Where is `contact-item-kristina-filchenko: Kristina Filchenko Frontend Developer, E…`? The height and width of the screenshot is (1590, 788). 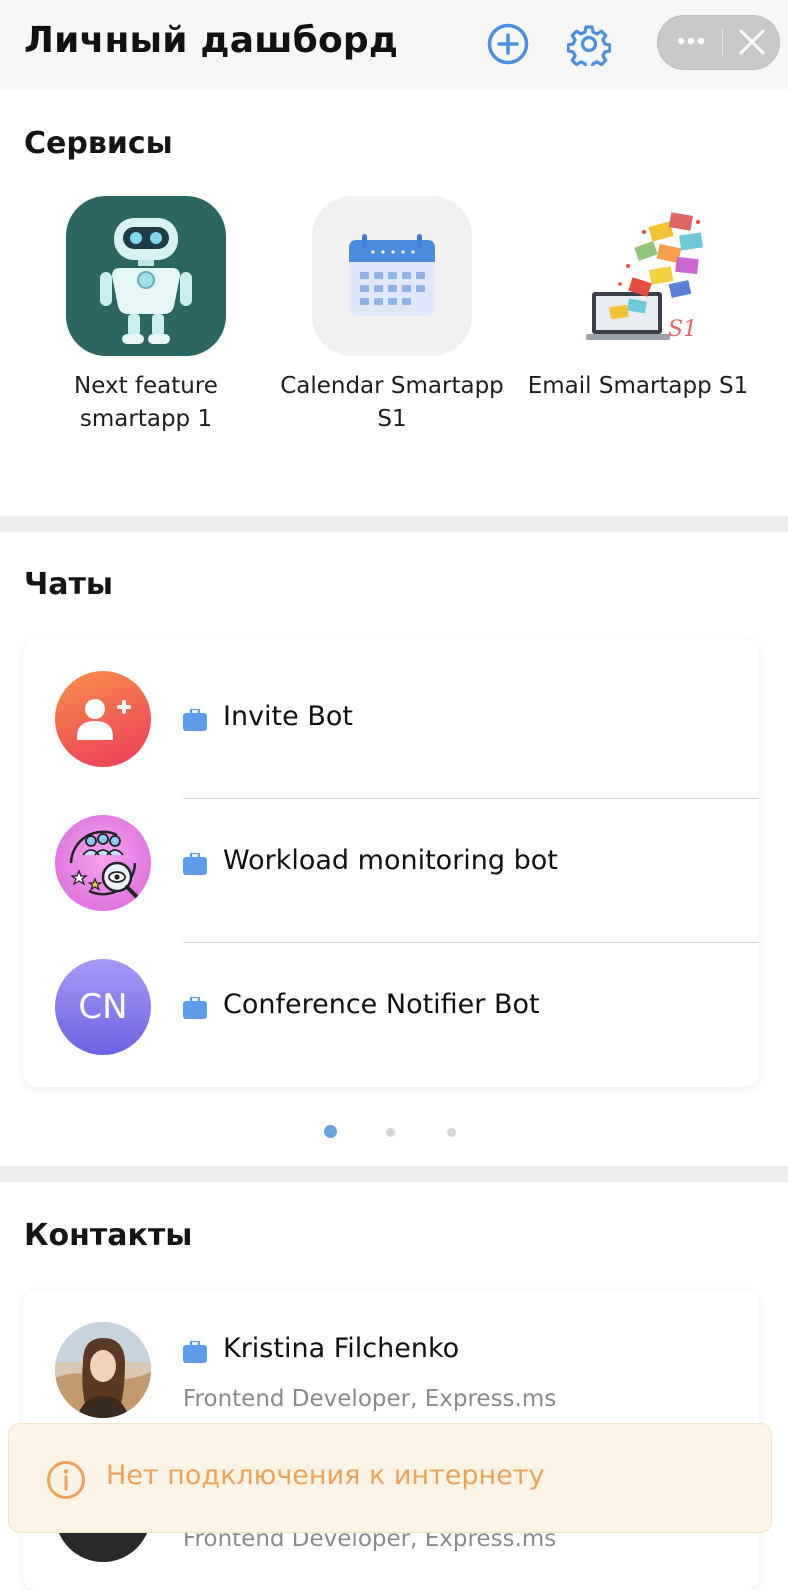
contact-item-kristina-filchenko: Kristina Filchenko Frontend Developer, E… is located at coordinates (391, 1370).